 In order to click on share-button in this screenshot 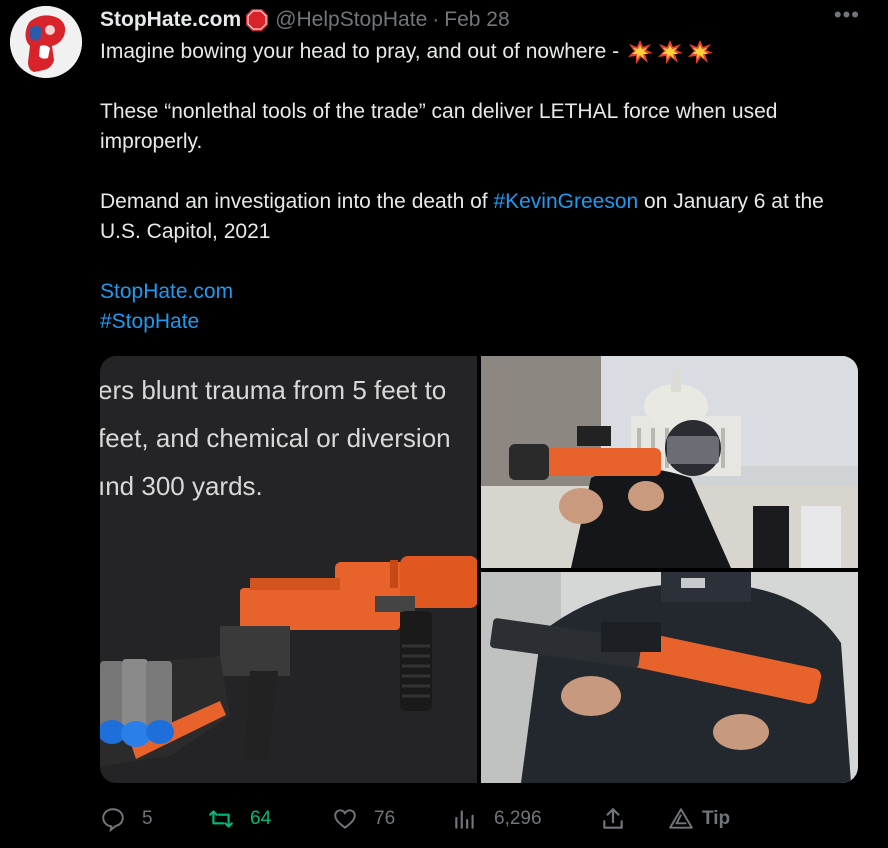, I will do `click(621, 819)`.